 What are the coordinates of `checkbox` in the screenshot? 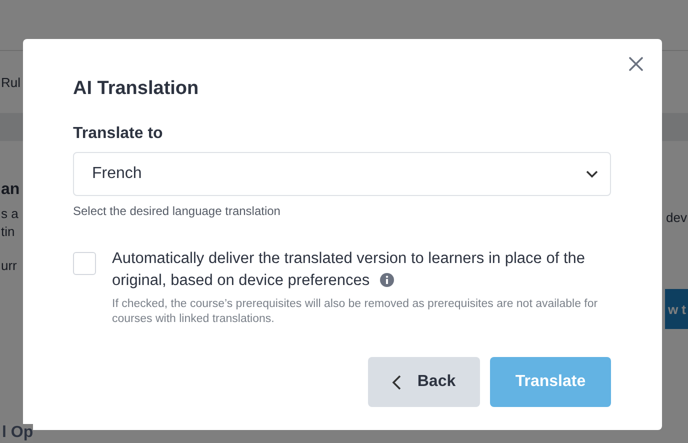 It's located at (84, 263).